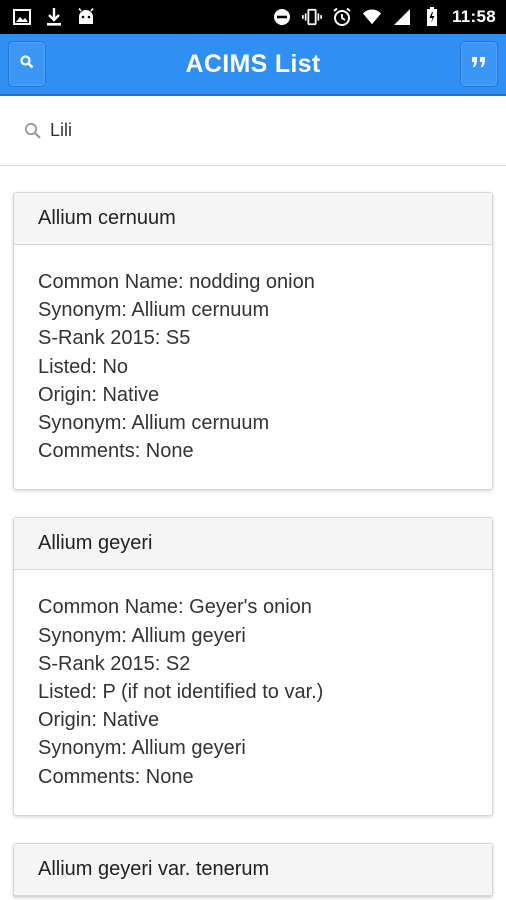 The height and width of the screenshot is (900, 506). Describe the element at coordinates (372, 17) in the screenshot. I see `wifi-icon` at that location.